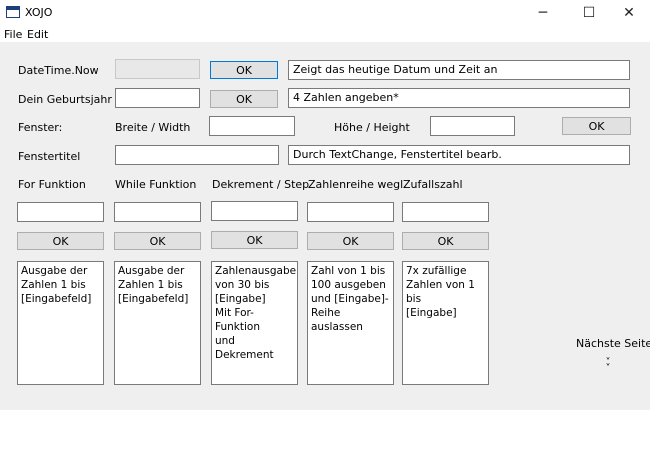 The image size is (650, 450). What do you see at coordinates (157, 98) in the screenshot?
I see `birthyear-input` at bounding box center [157, 98].